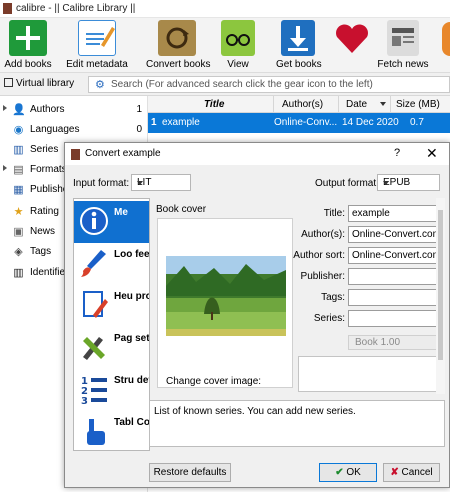 Image resolution: width=450 pixels, height=492 pixels. What do you see at coordinates (100, 84) in the screenshot?
I see `gear-icon: ⚙` at bounding box center [100, 84].